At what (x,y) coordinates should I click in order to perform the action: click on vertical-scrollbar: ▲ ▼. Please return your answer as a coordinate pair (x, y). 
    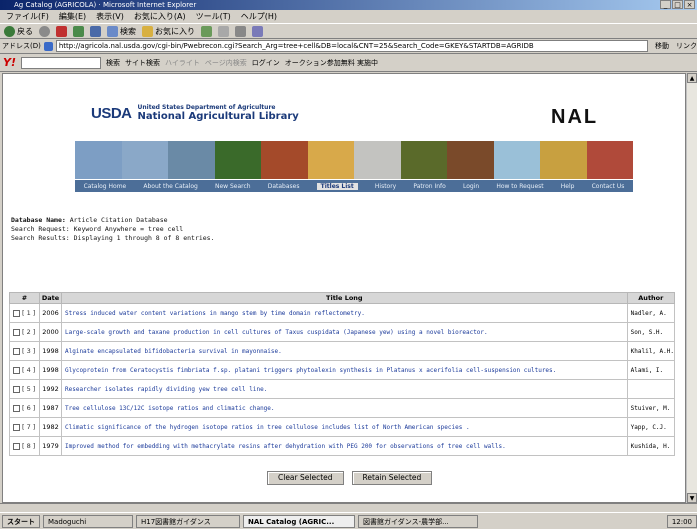
    Looking at the image, I should click on (691, 288).